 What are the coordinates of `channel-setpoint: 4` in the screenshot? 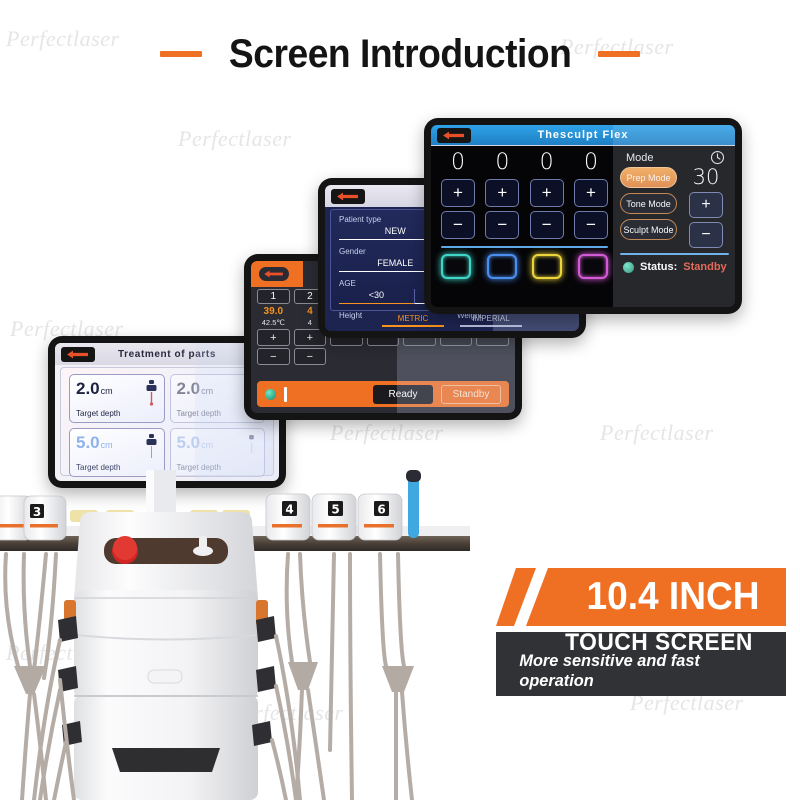 It's located at (310, 311).